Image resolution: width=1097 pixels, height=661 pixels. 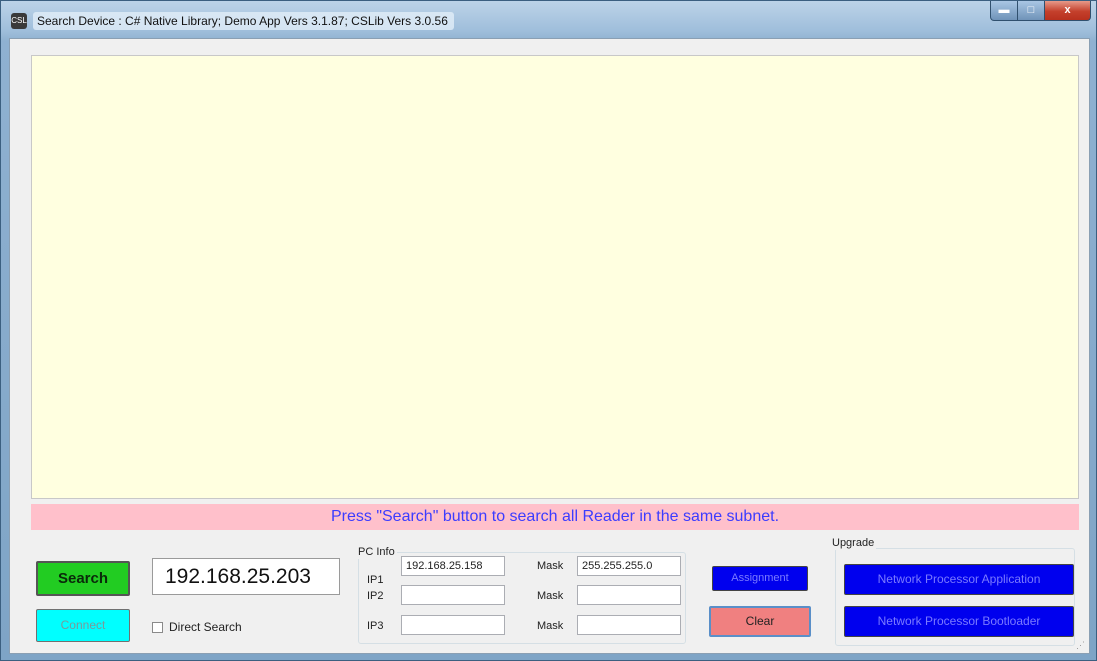 What do you see at coordinates (375, 626) in the screenshot?
I see `ip3-label: IP3` at bounding box center [375, 626].